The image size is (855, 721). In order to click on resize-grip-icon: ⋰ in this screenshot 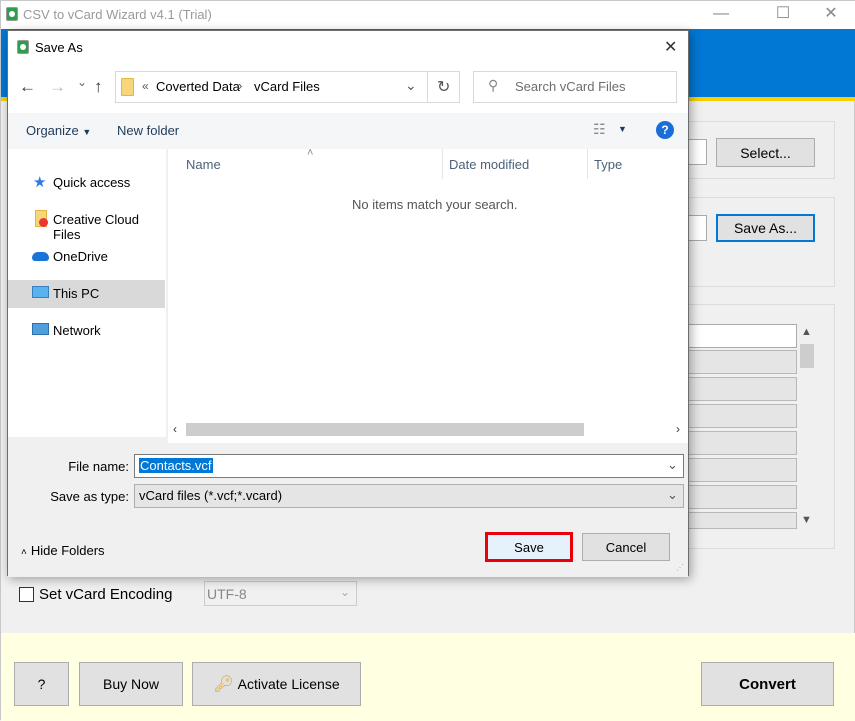, I will do `click(680, 567)`.